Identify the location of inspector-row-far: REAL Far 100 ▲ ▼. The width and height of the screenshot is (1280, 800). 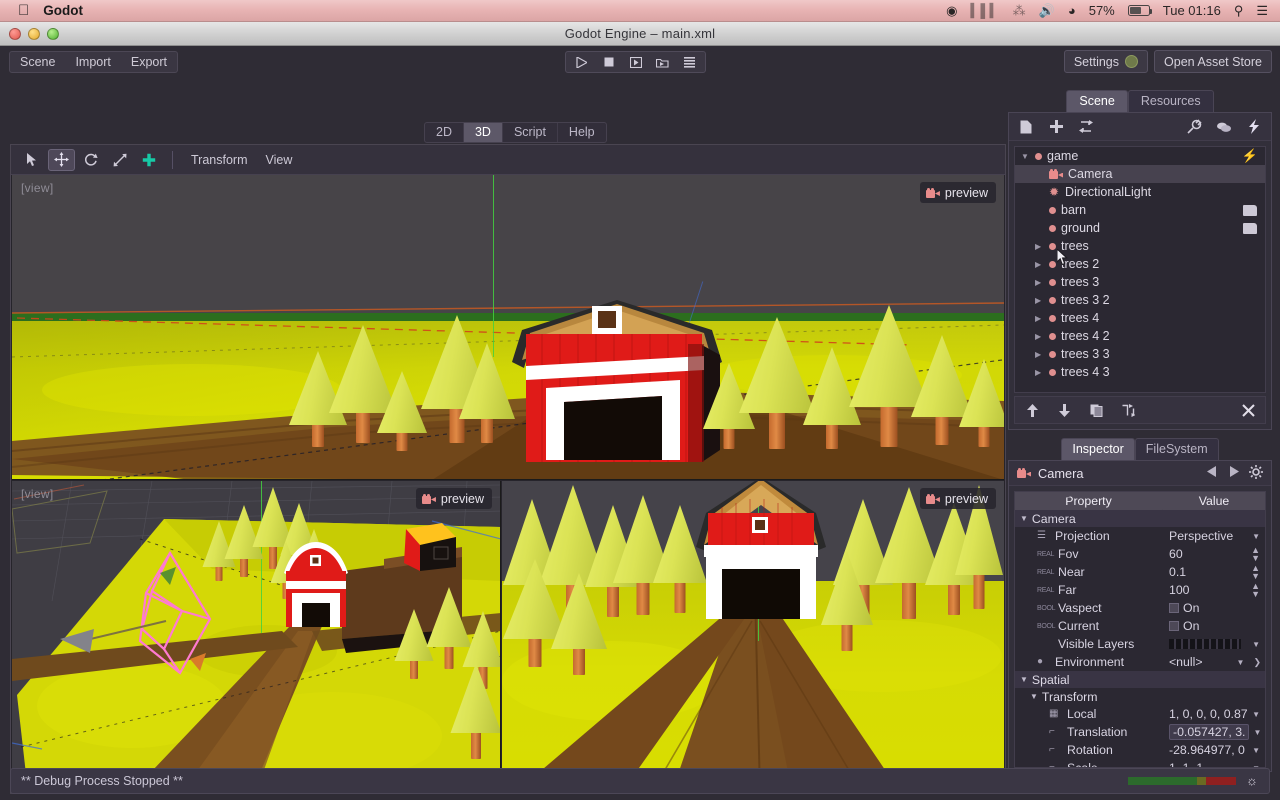
(1140, 590).